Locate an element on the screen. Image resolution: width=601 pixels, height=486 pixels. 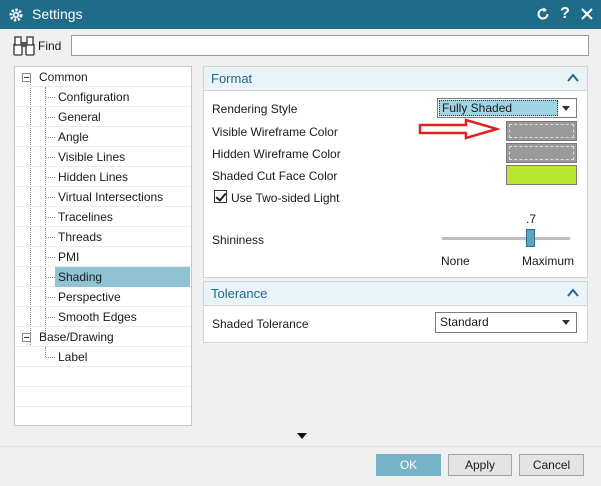
visible-wireframe-color-label: Visible Wireframe Color is located at coordinates (275, 132).